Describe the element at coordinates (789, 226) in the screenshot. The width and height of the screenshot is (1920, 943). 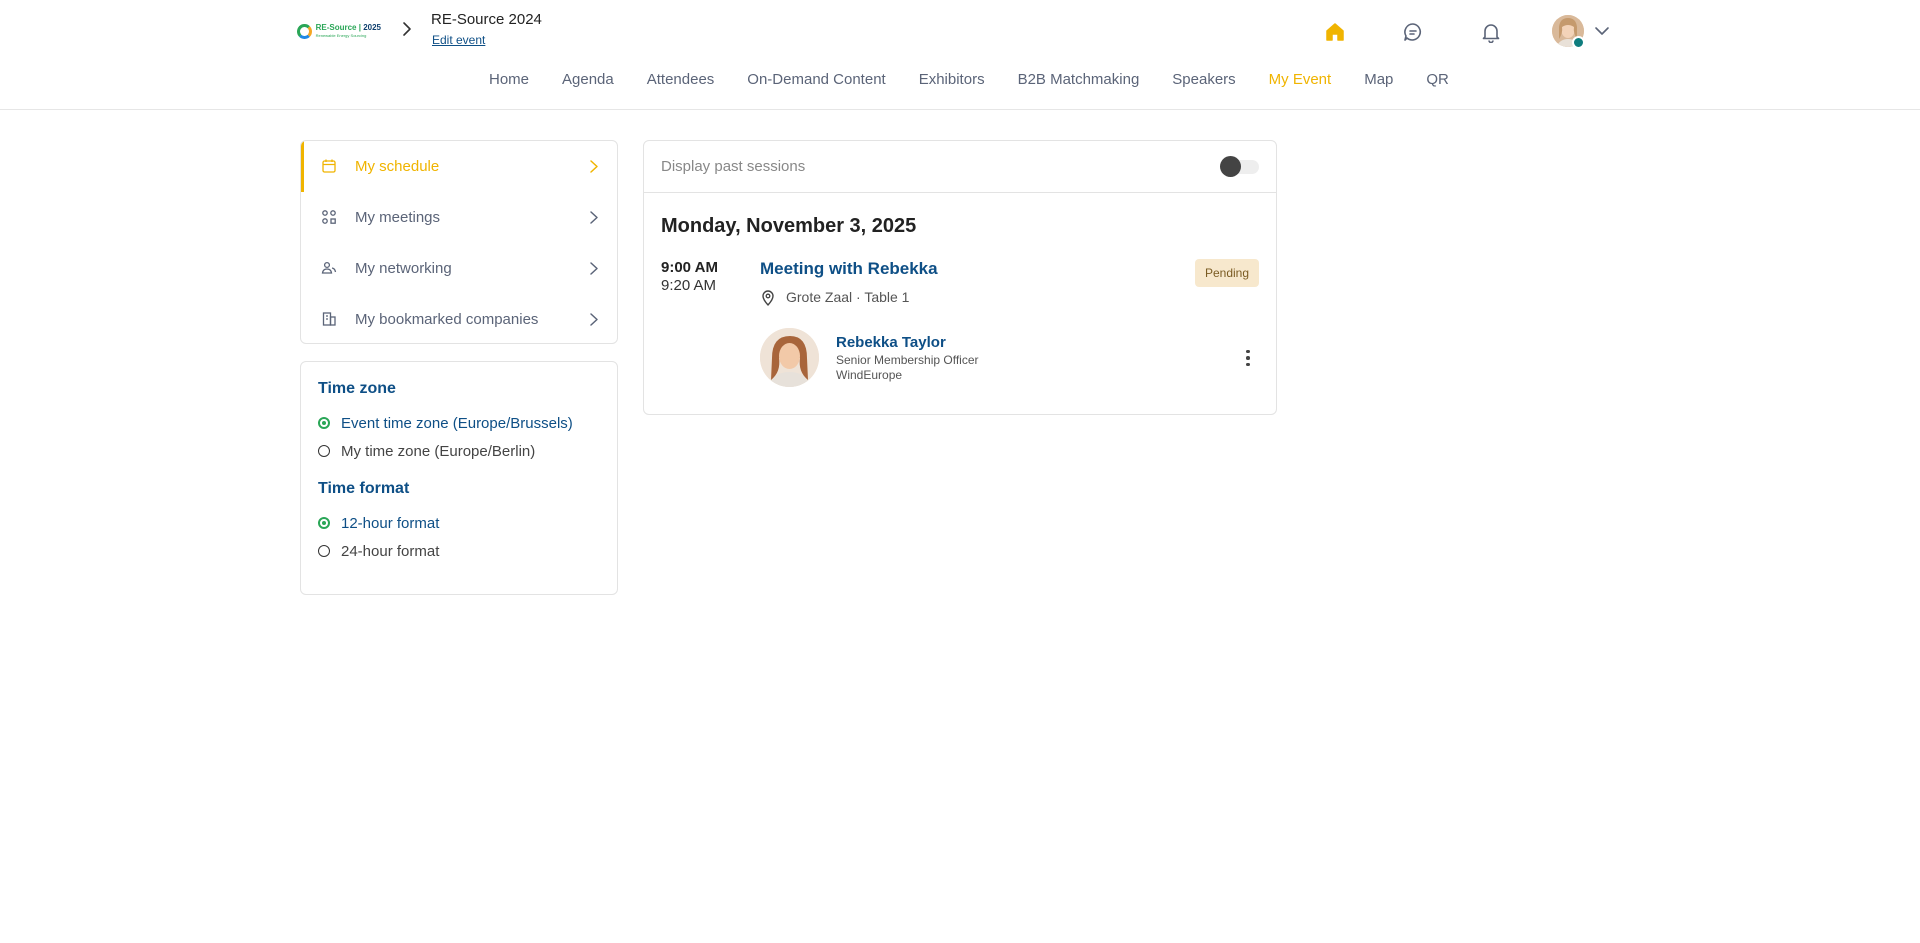
I see `day-heading: Monday, November 3, 2025` at that location.